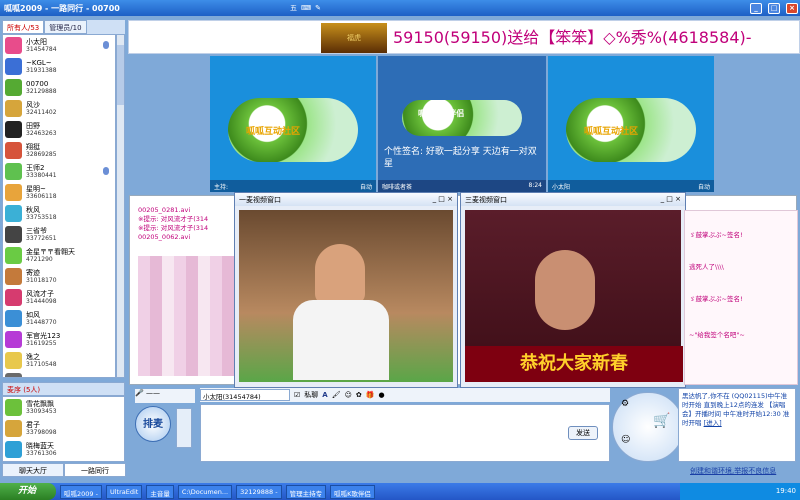 The height and width of the screenshot is (500, 800). What do you see at coordinates (33, 425) in the screenshot?
I see `user-name: 君子` at bounding box center [33, 425].